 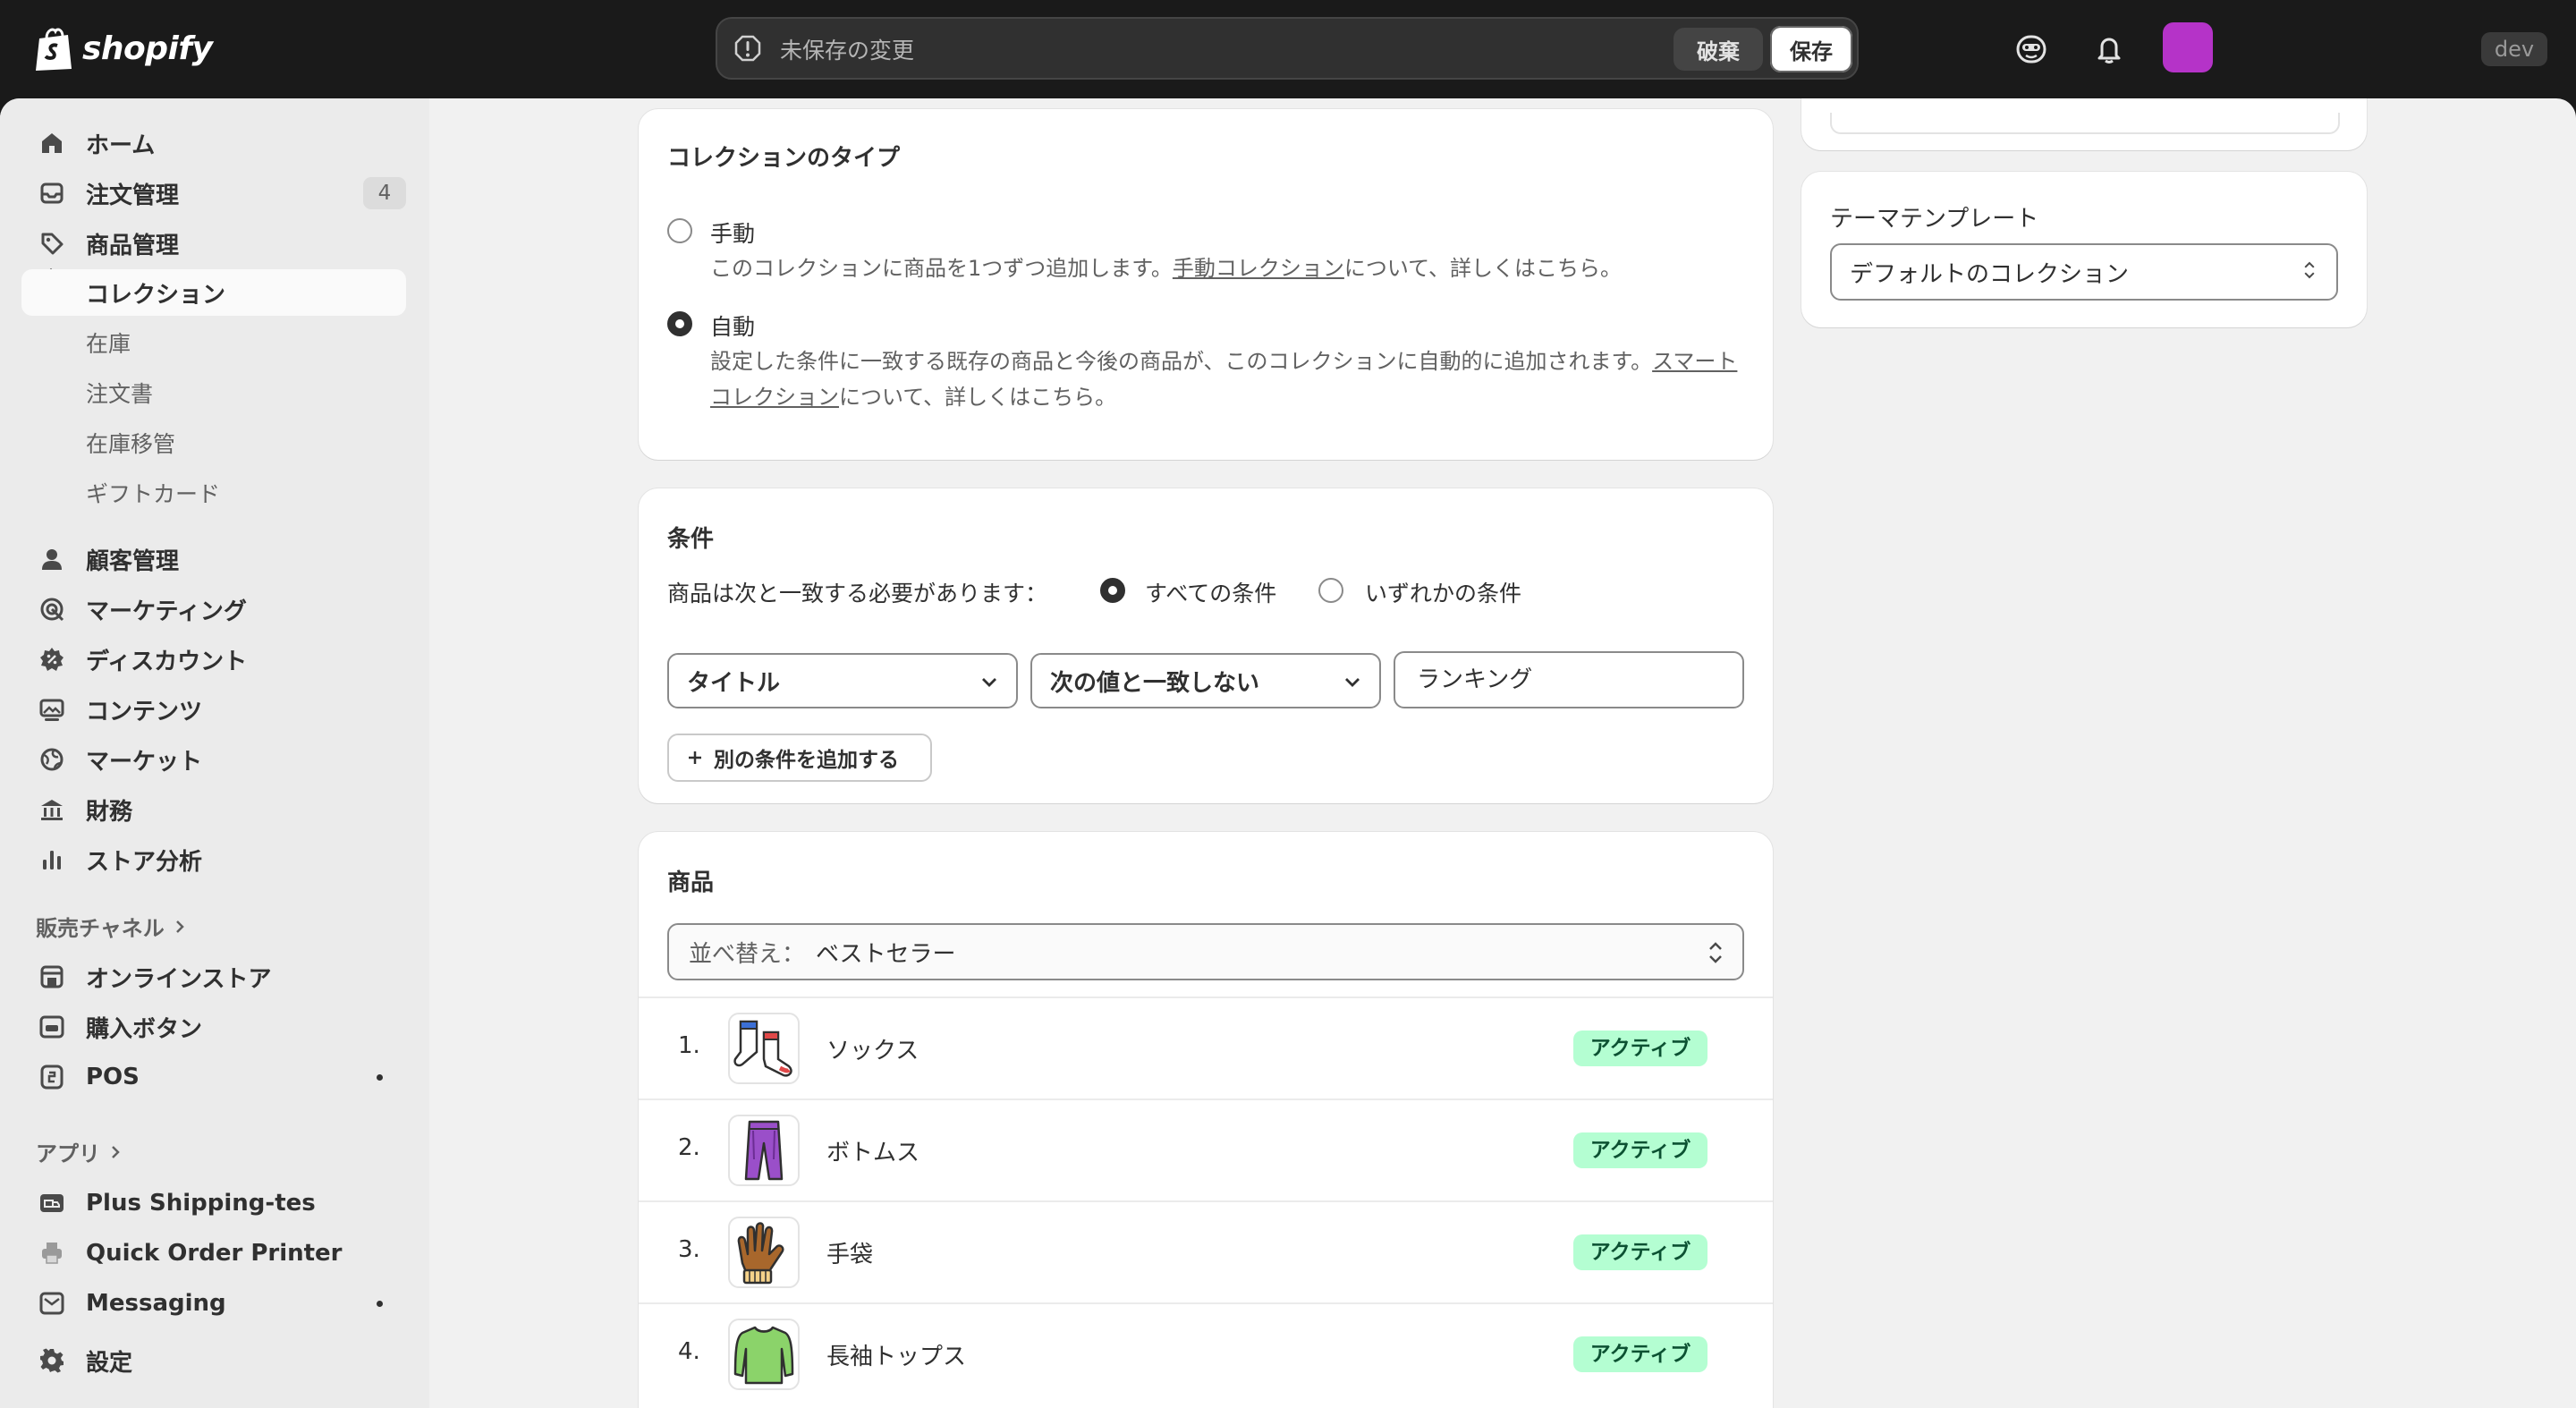 I want to click on sidebar-subitem-transfers: 在庫移管, so click(x=213, y=443).